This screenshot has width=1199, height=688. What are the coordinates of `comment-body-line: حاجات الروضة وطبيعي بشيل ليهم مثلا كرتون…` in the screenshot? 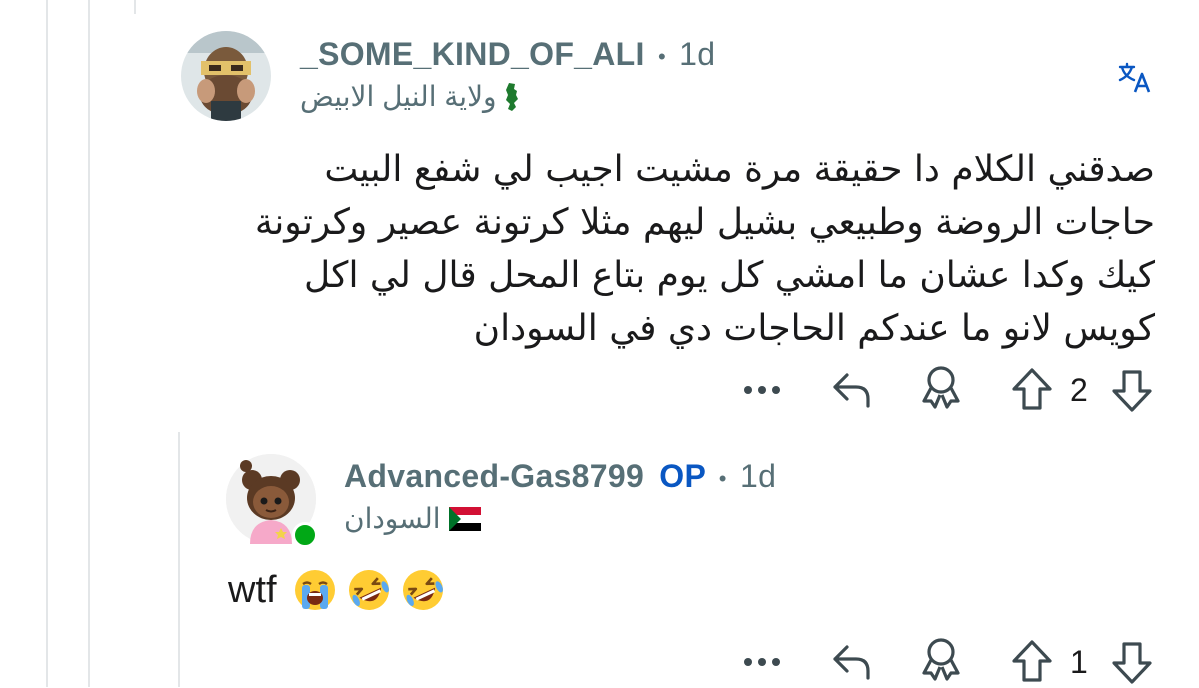 It's located at (704, 222).